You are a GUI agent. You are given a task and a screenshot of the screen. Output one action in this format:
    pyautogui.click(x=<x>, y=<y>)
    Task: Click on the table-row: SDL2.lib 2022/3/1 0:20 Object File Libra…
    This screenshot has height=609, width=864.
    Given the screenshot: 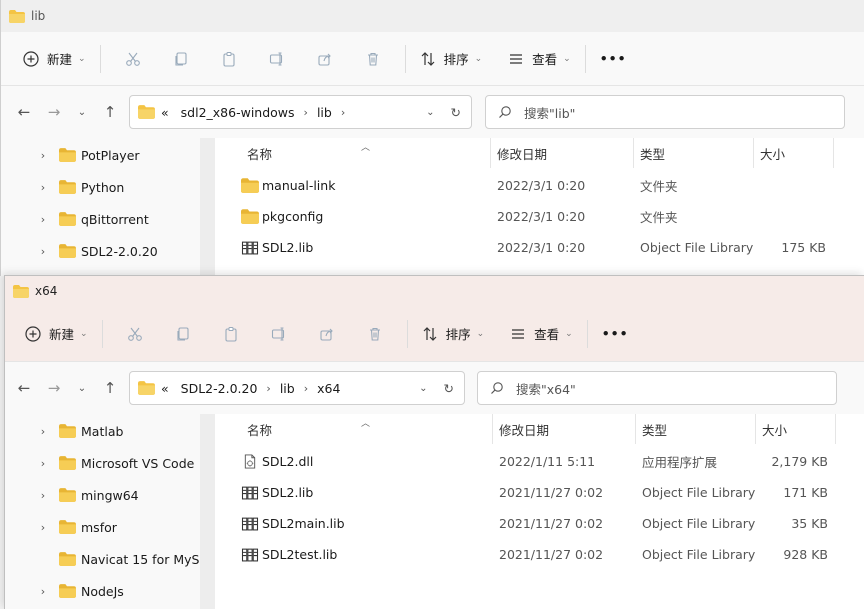 What is the action you would take?
    pyautogui.click(x=539, y=247)
    